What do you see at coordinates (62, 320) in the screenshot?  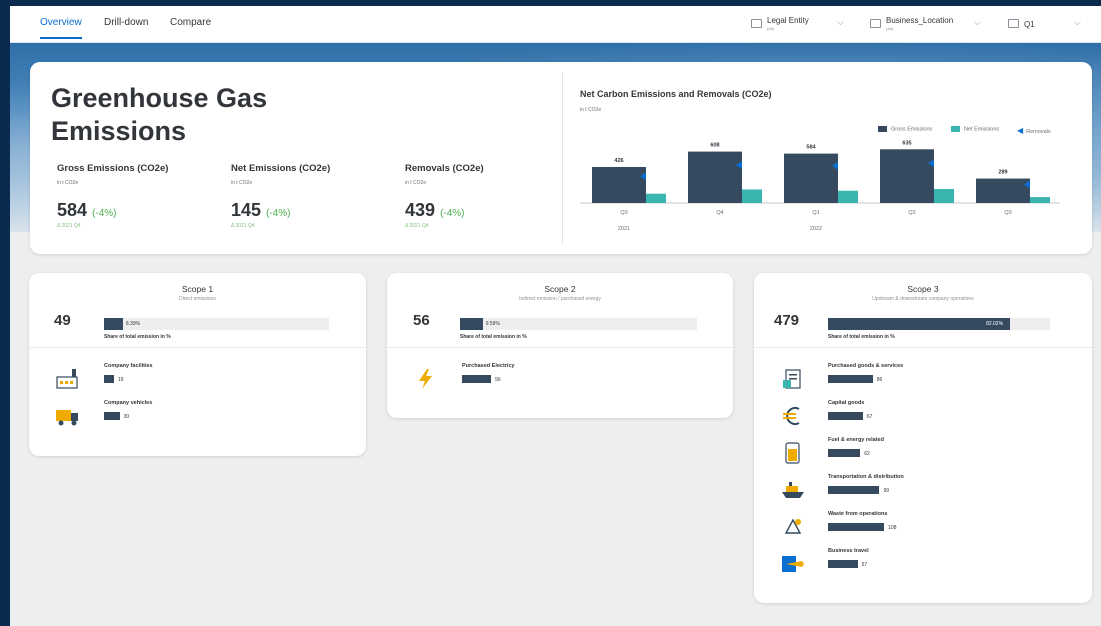 I see `scope-value: 49` at bounding box center [62, 320].